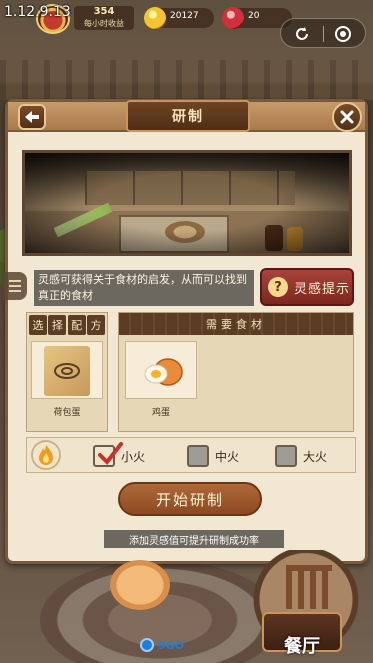 The height and width of the screenshot is (663, 373). I want to click on chair-icon, so click(309, 587).